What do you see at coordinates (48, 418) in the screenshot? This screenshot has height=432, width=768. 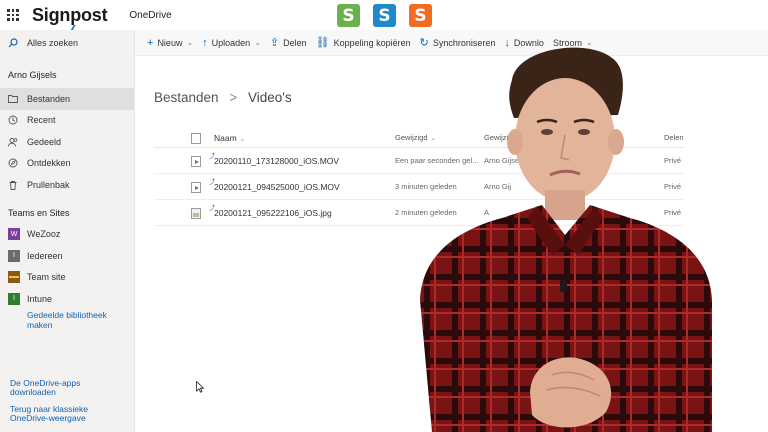 I see `link-line: OneDrive-weergave` at bounding box center [48, 418].